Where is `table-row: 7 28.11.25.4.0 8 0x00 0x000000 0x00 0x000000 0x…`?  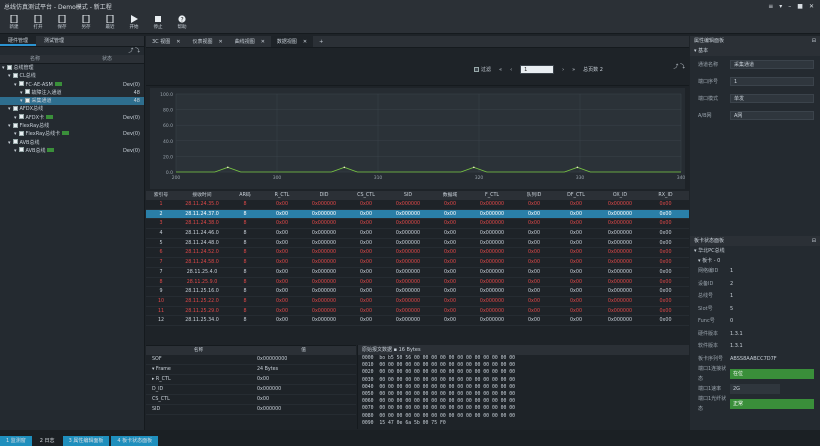
table-row: 7 28.11.25.4.0 8 0x00 0x000000 0x00 0x000000 0x… is located at coordinates (417, 273).